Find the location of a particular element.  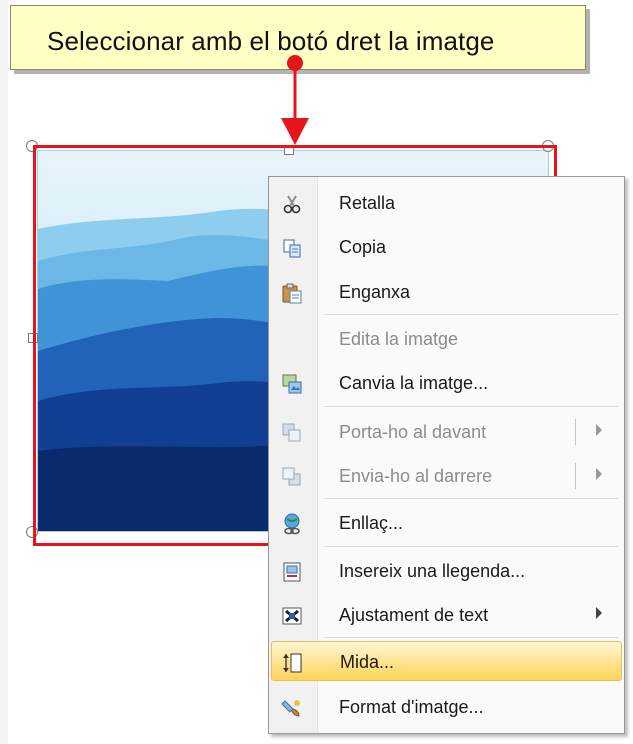

menu-item-label: Retalla is located at coordinates (367, 203).